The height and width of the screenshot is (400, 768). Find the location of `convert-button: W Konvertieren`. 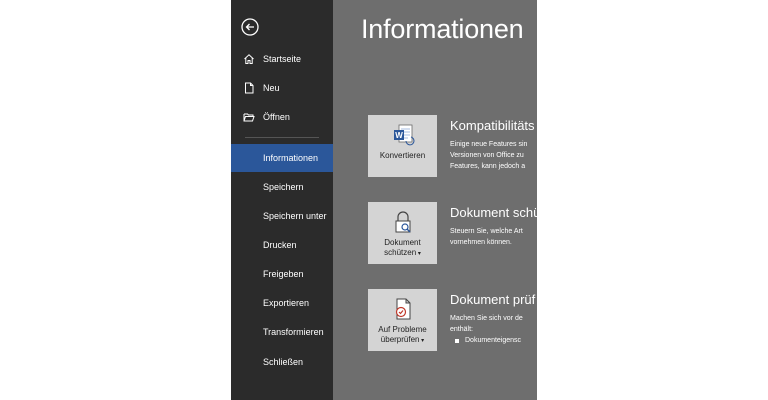

convert-button: W Konvertieren is located at coordinates (402, 146).